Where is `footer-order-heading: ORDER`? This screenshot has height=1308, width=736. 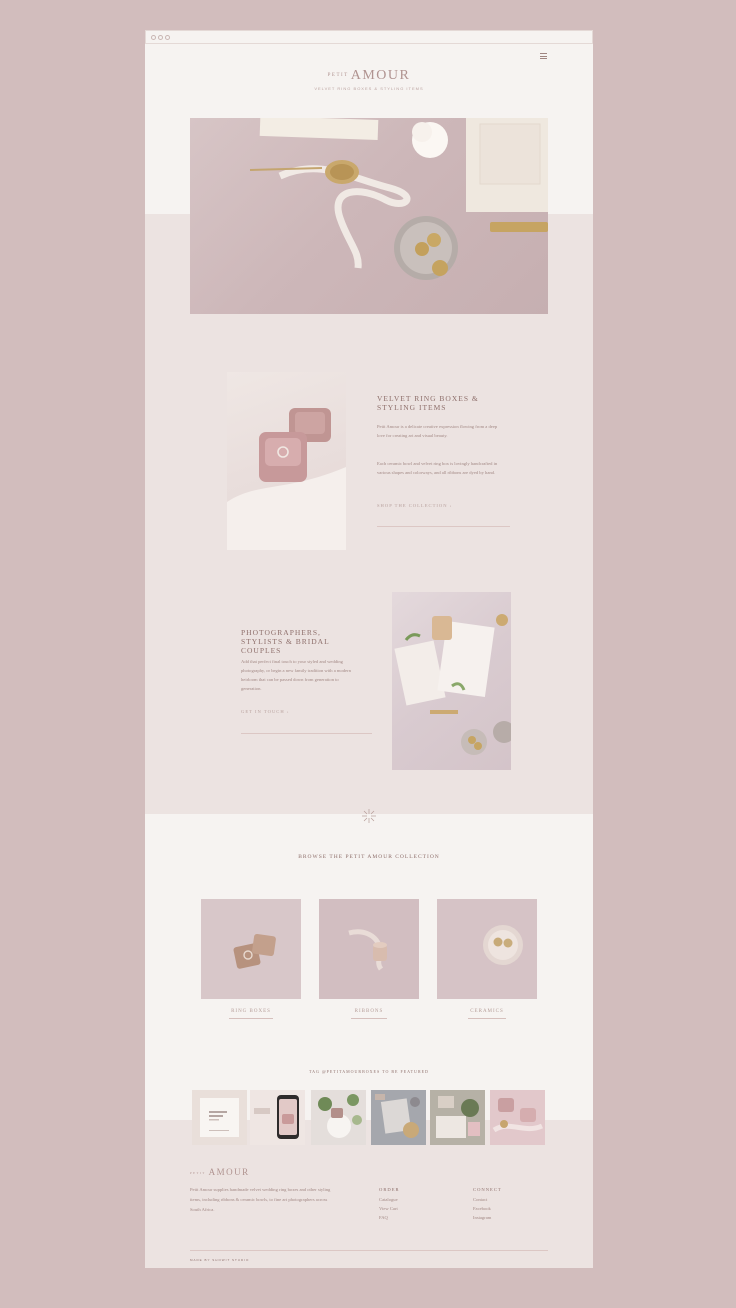
footer-order-heading: ORDER is located at coordinates (389, 1189).